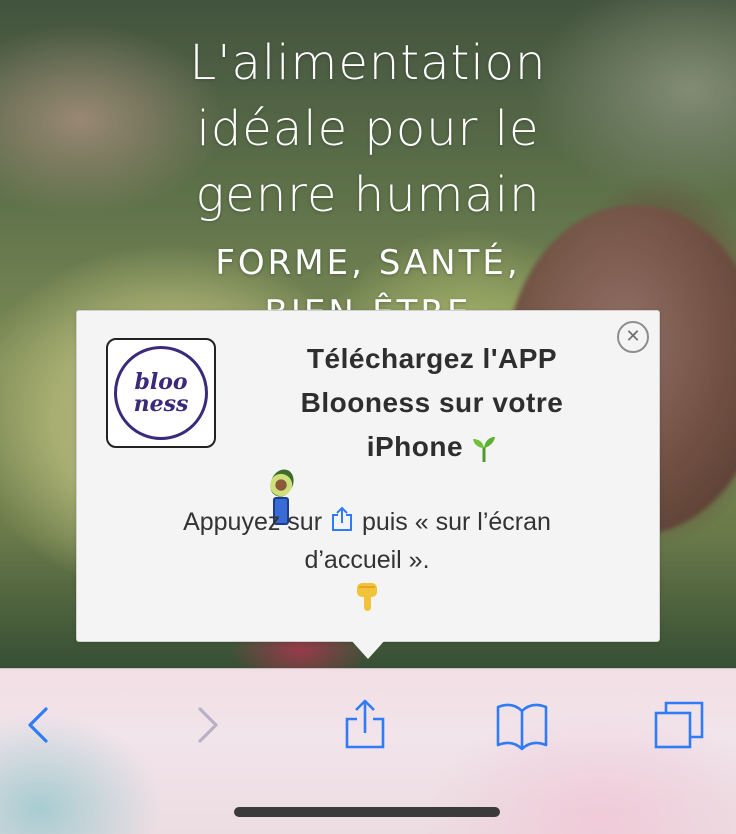  What do you see at coordinates (367, 812) in the screenshot?
I see `home-indicator` at bounding box center [367, 812].